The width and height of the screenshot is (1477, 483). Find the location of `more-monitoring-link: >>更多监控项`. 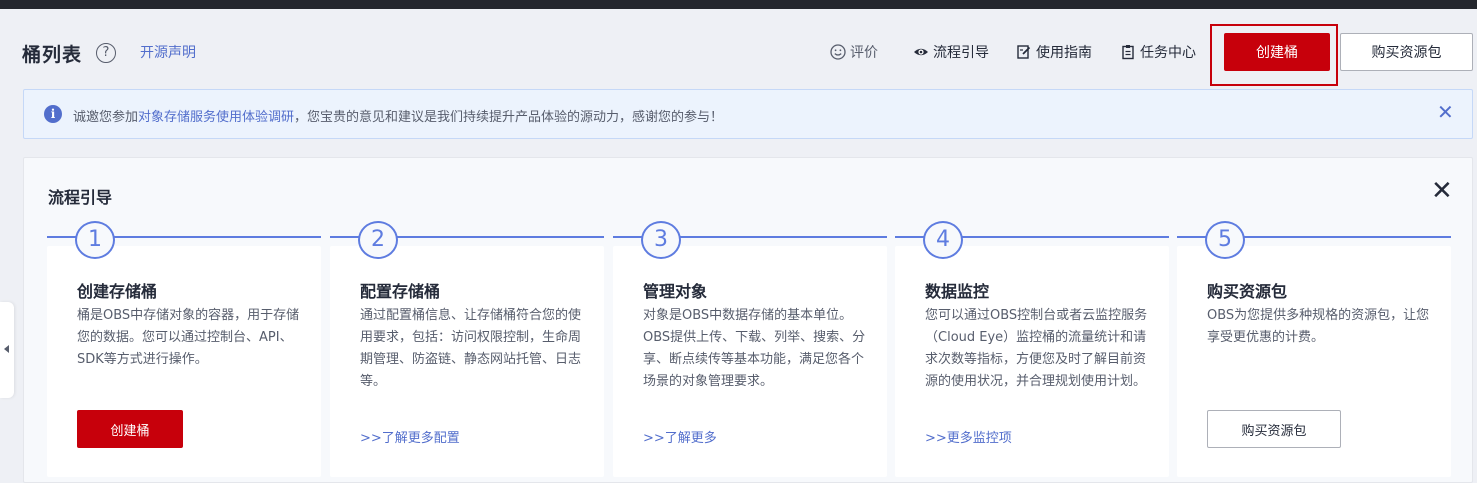

more-monitoring-link: >>更多监控项 is located at coordinates (968, 436).